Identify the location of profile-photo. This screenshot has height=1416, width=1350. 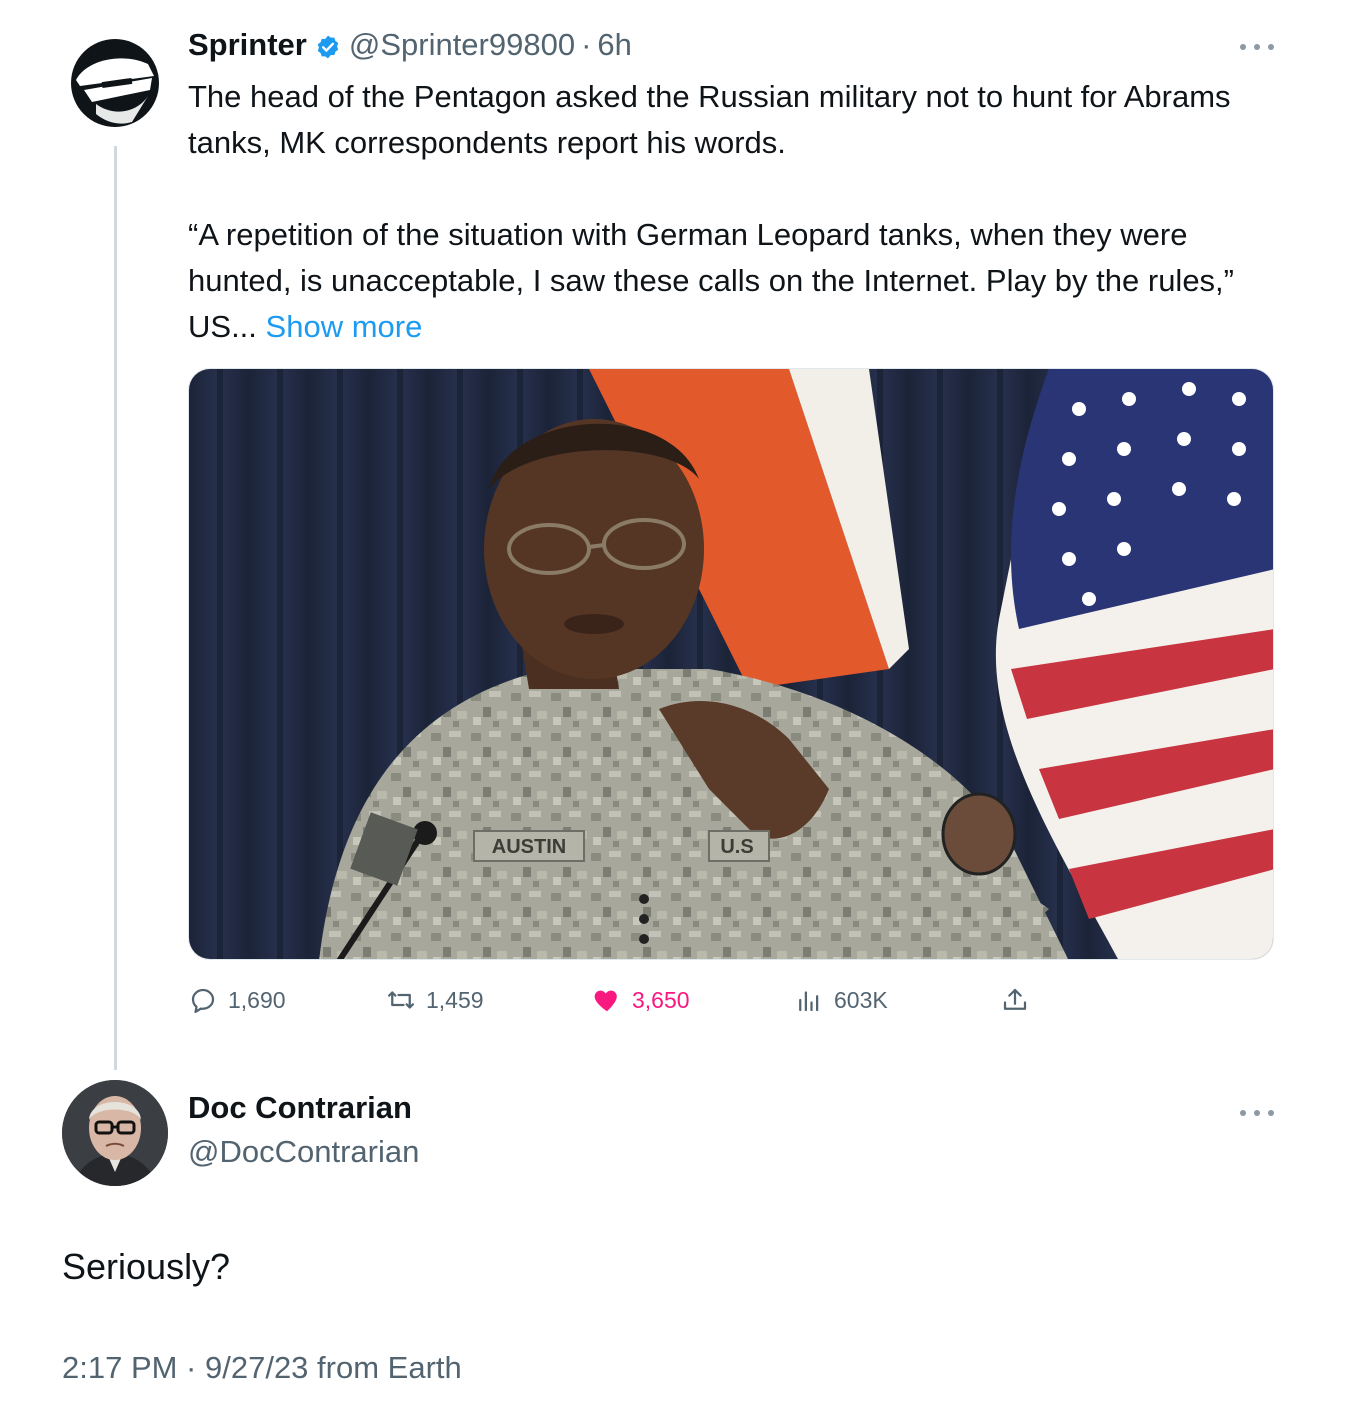
(115, 1133).